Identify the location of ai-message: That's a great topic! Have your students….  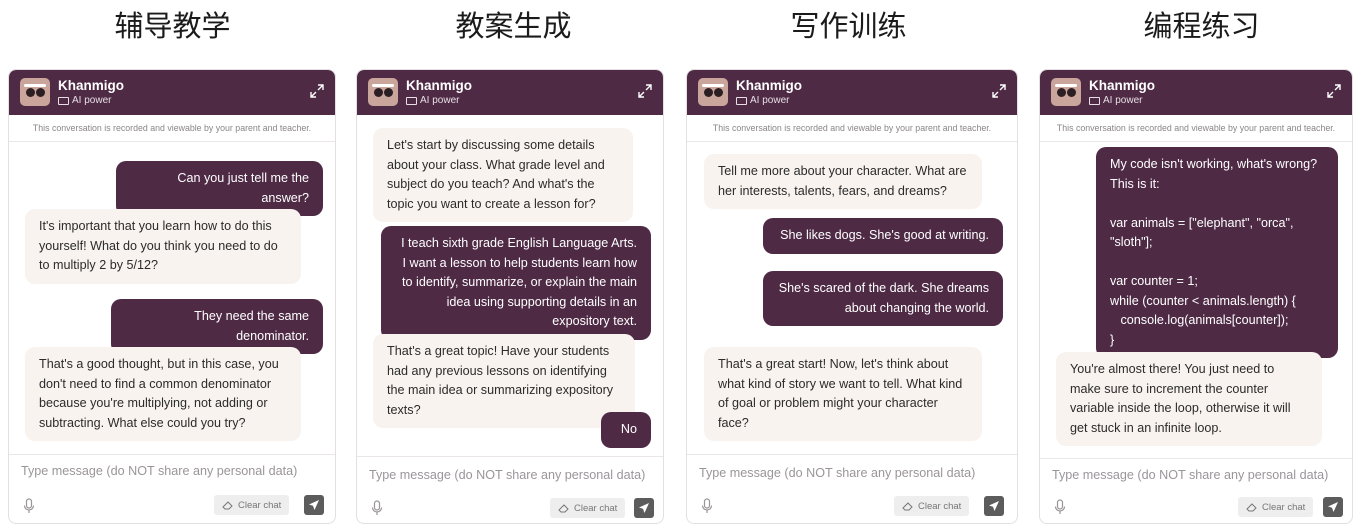
(504, 381).